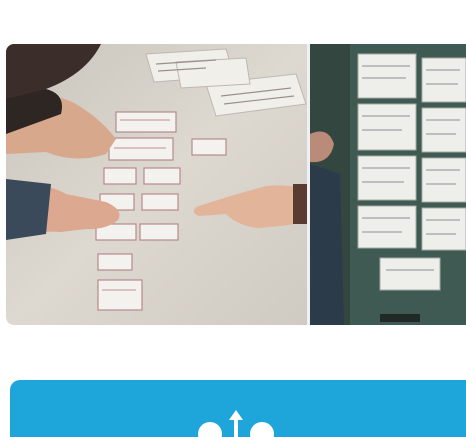  I want to click on people-share-icon, so click(240, 423).